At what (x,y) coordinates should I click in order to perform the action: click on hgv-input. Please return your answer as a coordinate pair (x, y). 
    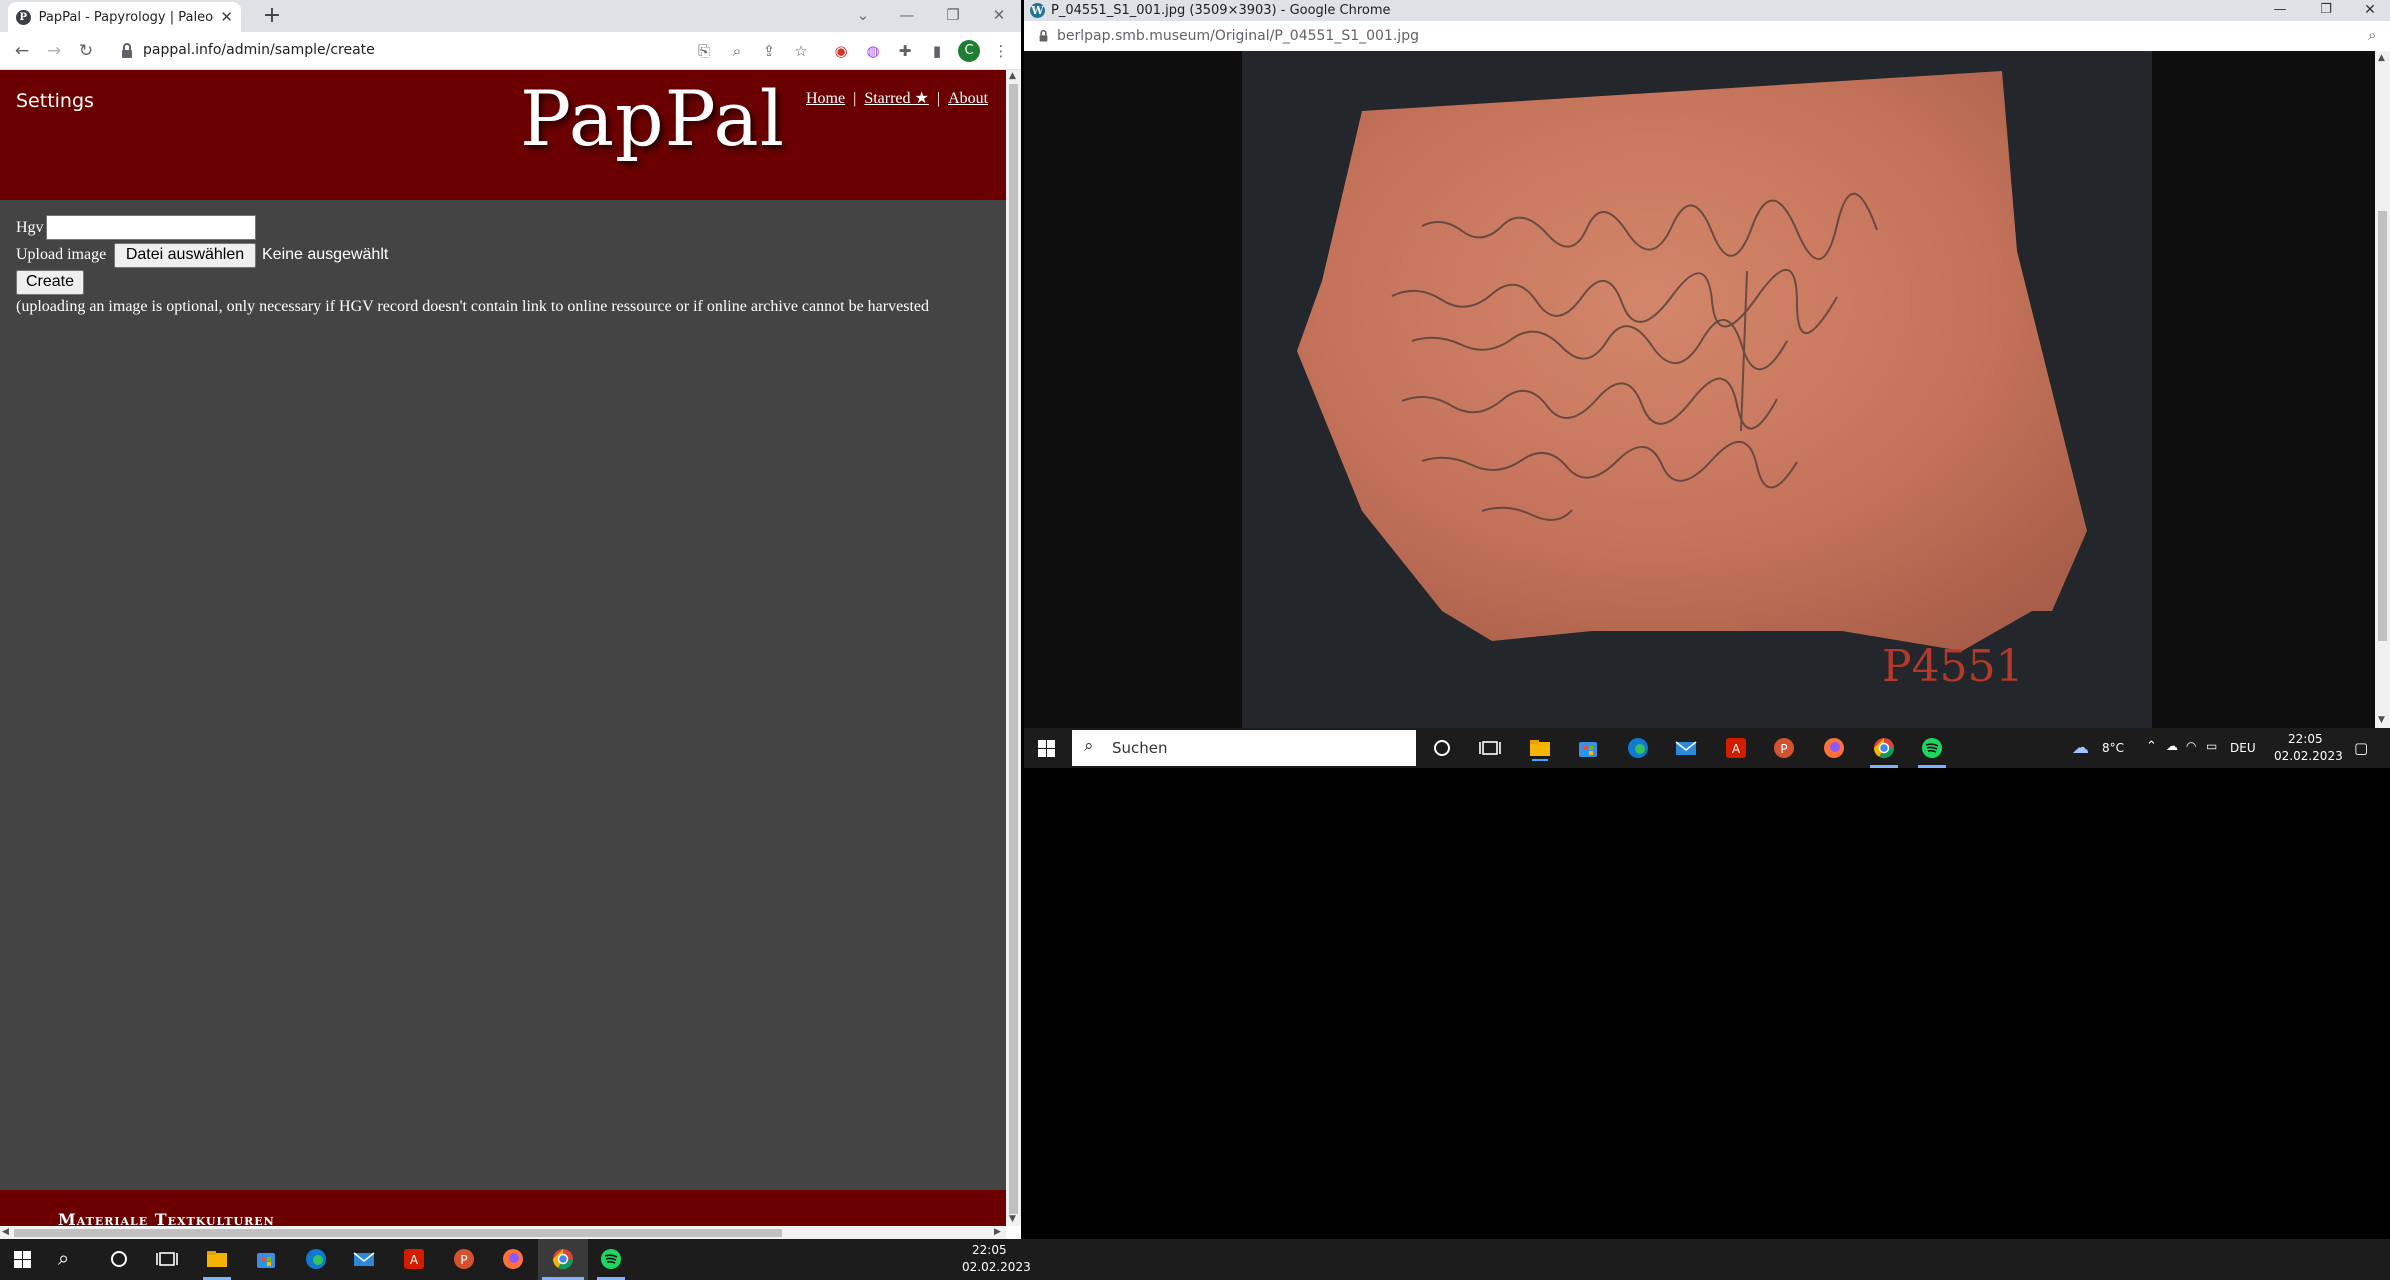
    Looking at the image, I should click on (151, 227).